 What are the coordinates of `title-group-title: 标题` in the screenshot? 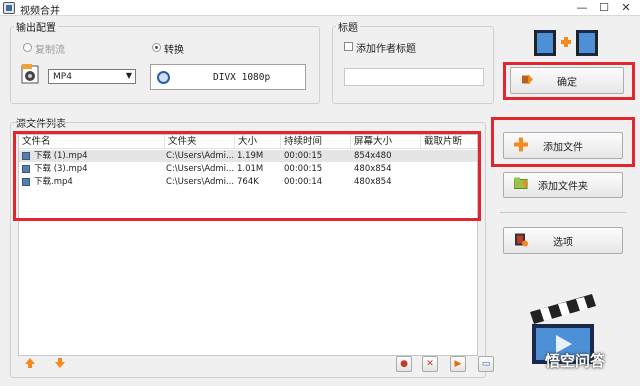 It's located at (348, 26).